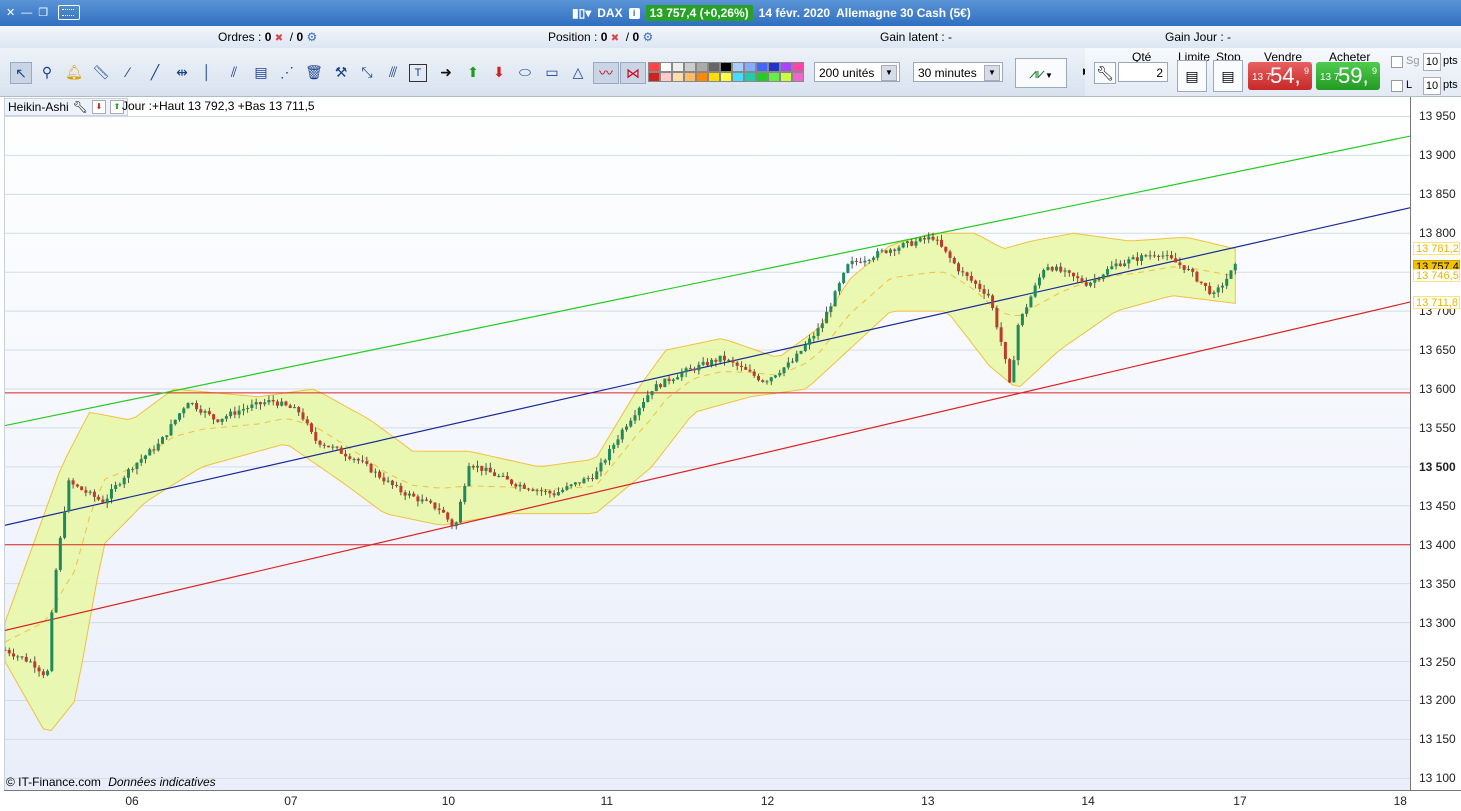  I want to click on indicator-zigzag-icon: ⋈, so click(633, 73).